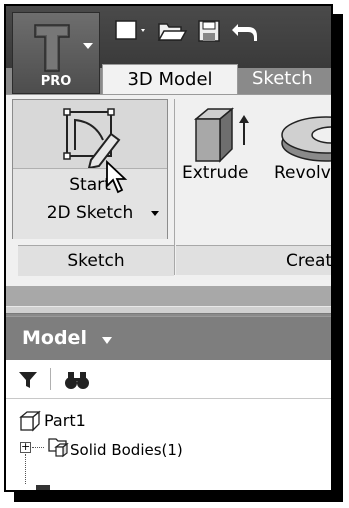 The width and height of the screenshot is (349, 508). What do you see at coordinates (65, 420) in the screenshot?
I see `tree-item-part1: Part1` at bounding box center [65, 420].